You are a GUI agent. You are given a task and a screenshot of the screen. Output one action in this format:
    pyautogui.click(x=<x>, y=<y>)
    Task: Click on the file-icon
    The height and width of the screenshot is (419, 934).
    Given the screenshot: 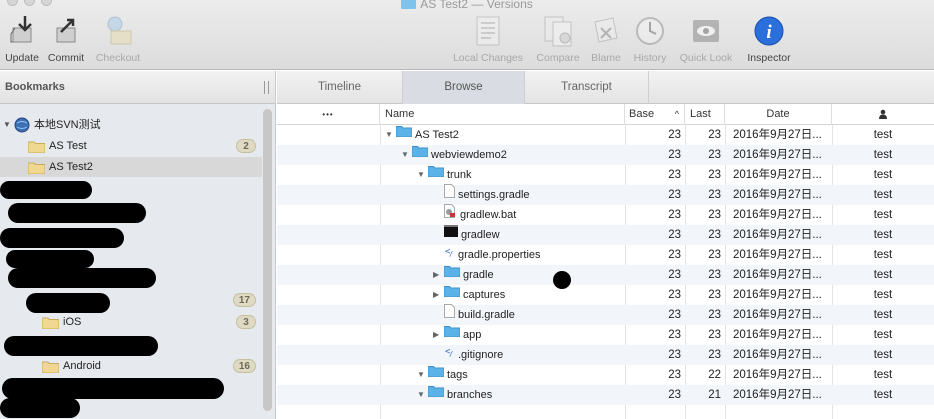 What is the action you would take?
    pyautogui.click(x=449, y=194)
    